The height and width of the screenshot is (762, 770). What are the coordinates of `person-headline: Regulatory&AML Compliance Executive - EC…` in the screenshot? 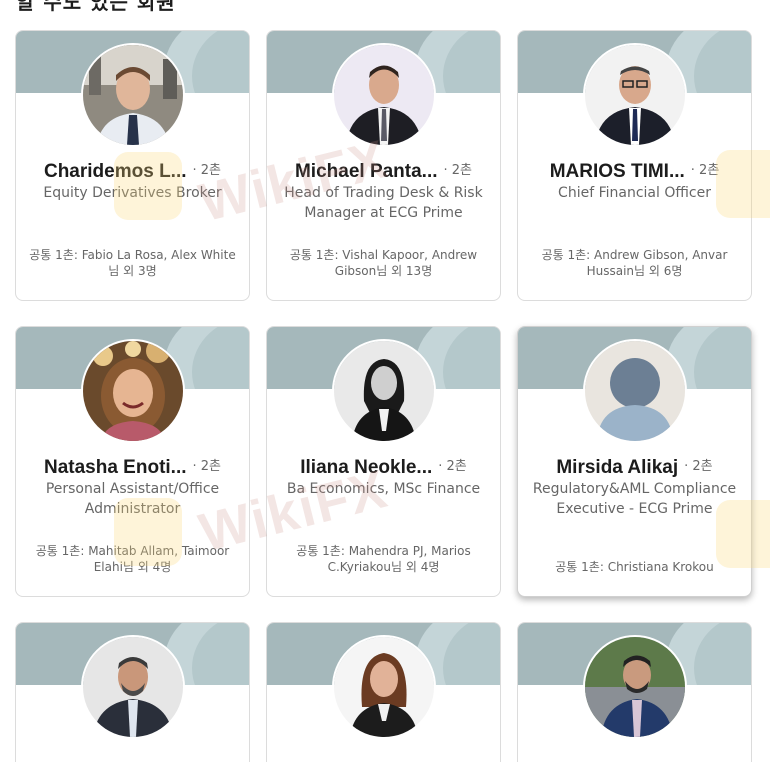 It's located at (634, 499).